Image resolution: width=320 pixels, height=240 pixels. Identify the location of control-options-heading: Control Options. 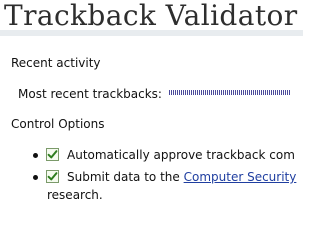
(58, 124).